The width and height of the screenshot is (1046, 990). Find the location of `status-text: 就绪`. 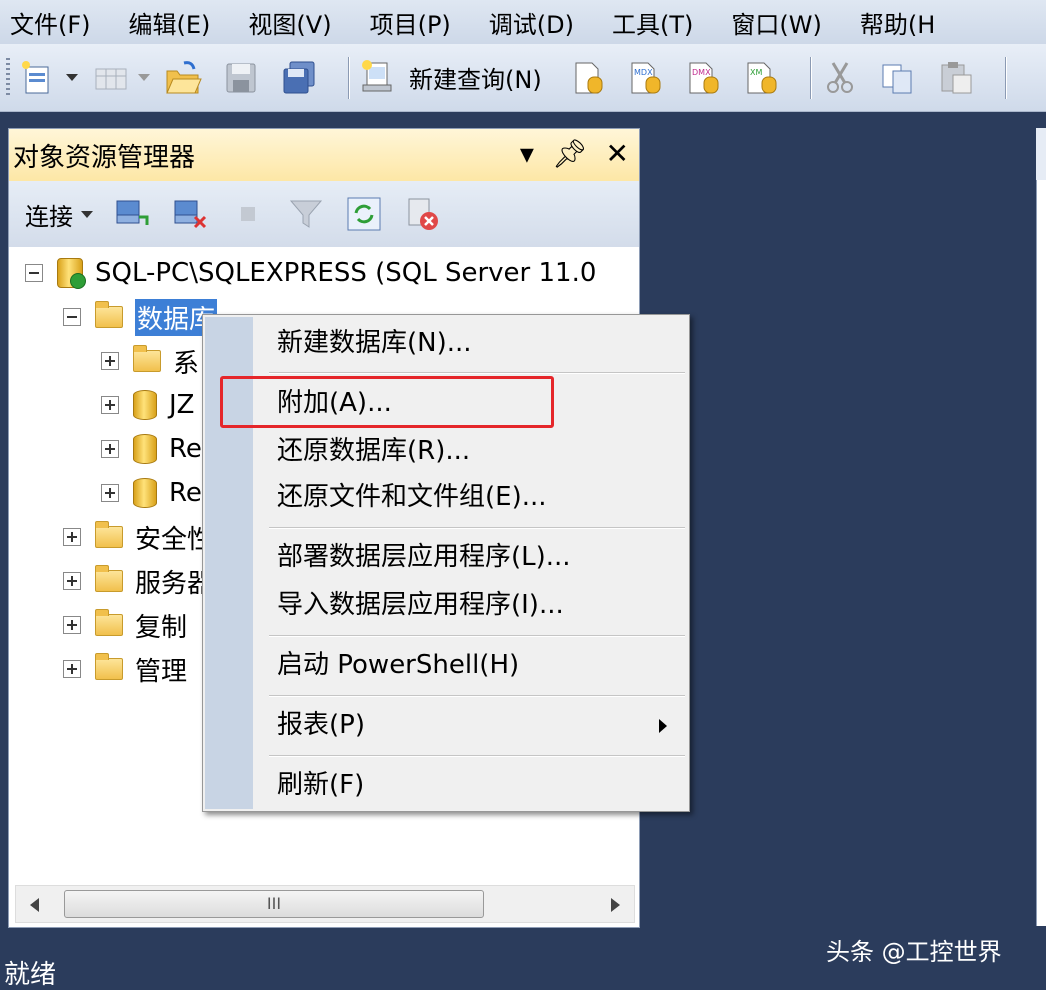

status-text: 就绪 is located at coordinates (30, 975).